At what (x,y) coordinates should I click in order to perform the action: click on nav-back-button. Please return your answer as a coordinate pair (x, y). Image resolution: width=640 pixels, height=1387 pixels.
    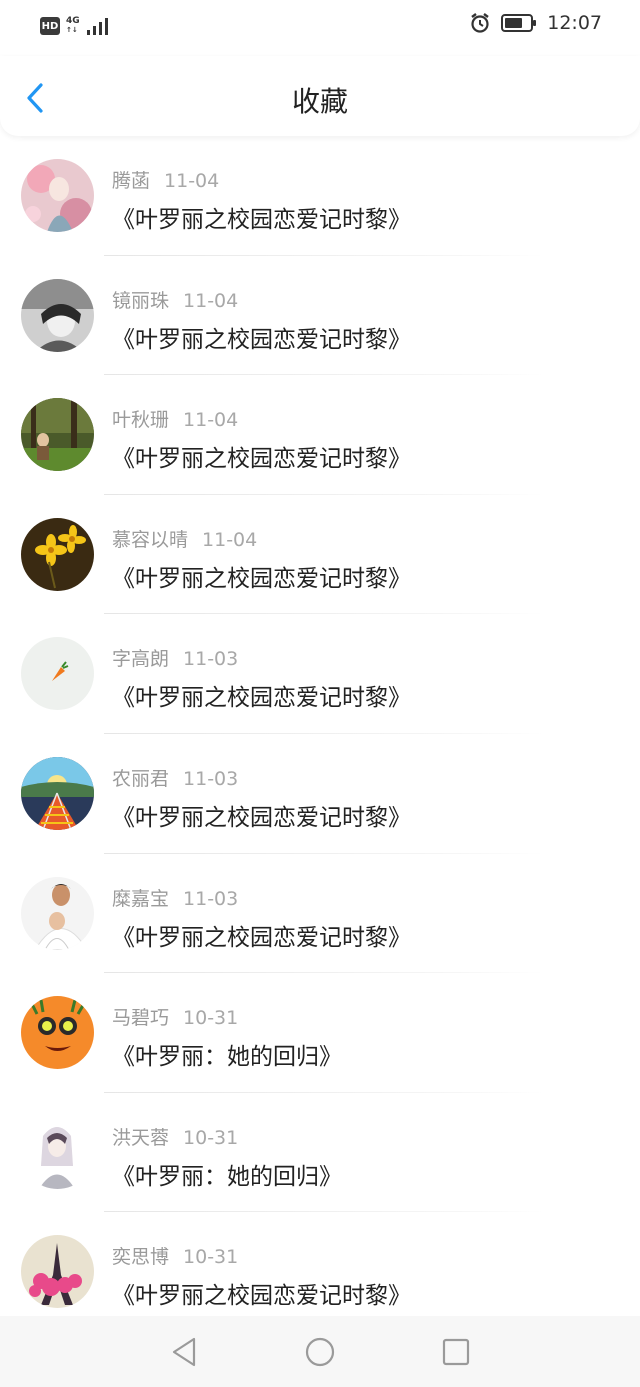
    Looking at the image, I should click on (184, 1352).